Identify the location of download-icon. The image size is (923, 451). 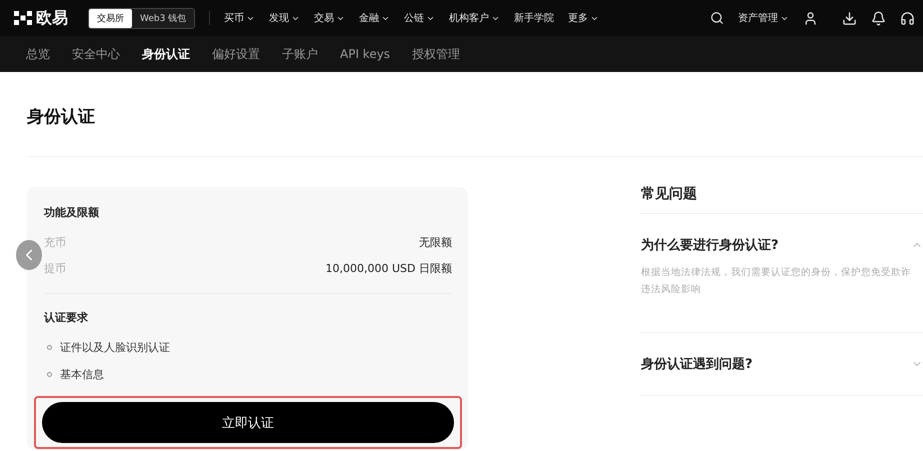
(849, 18).